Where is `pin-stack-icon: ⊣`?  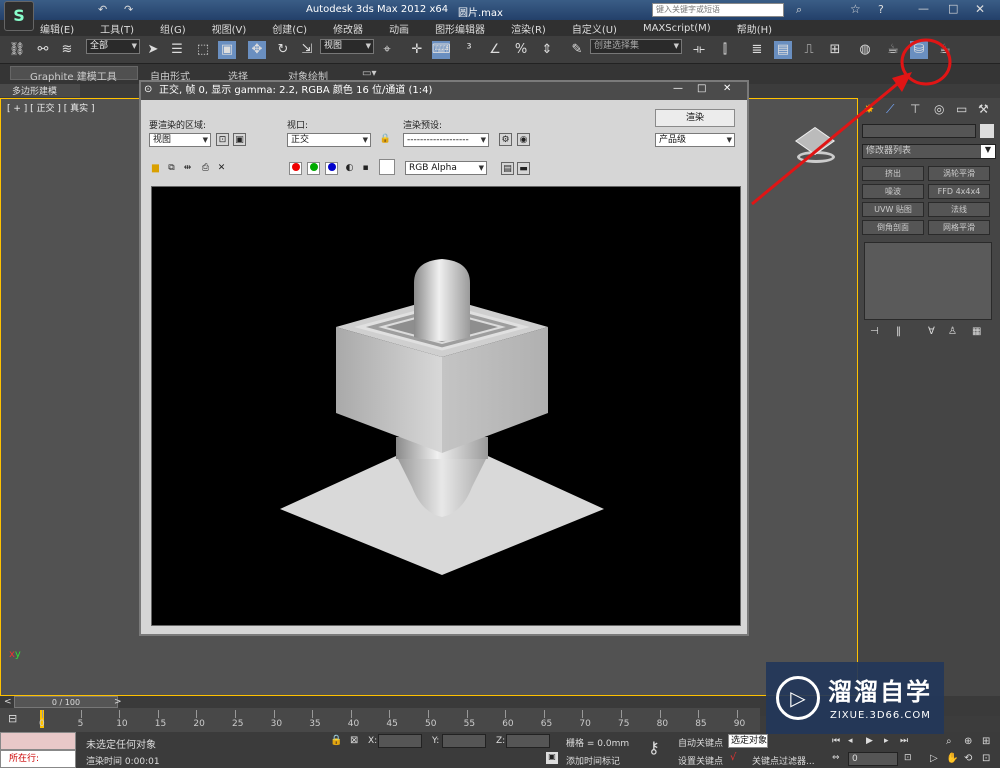 pin-stack-icon: ⊣ is located at coordinates (874, 331).